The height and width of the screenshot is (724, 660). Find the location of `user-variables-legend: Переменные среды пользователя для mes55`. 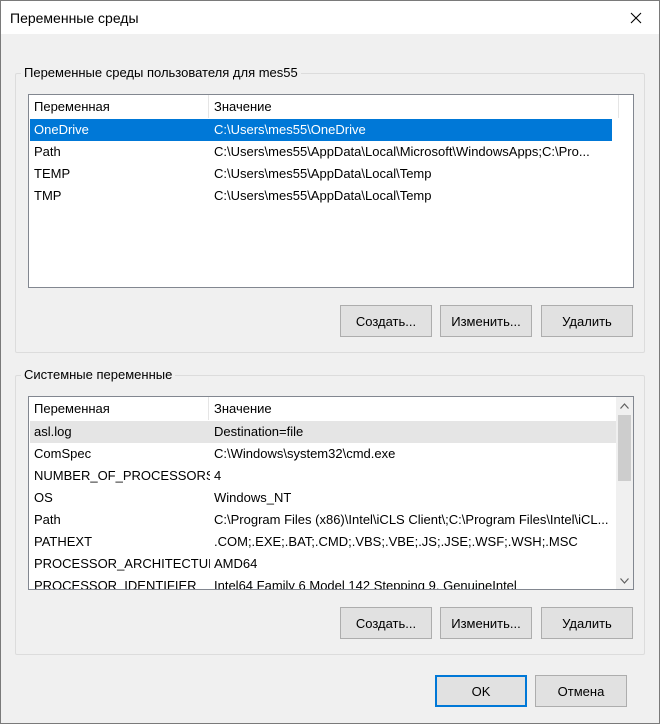

user-variables-legend: Переменные среды пользователя для mes55 is located at coordinates (161, 72).